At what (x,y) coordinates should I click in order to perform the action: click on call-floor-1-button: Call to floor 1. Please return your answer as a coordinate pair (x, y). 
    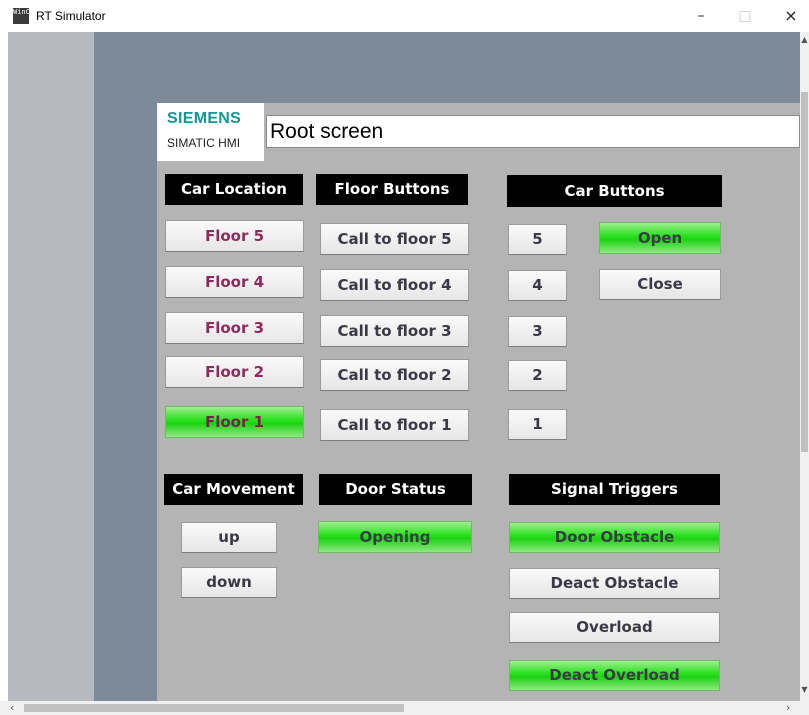
    Looking at the image, I should click on (394, 425).